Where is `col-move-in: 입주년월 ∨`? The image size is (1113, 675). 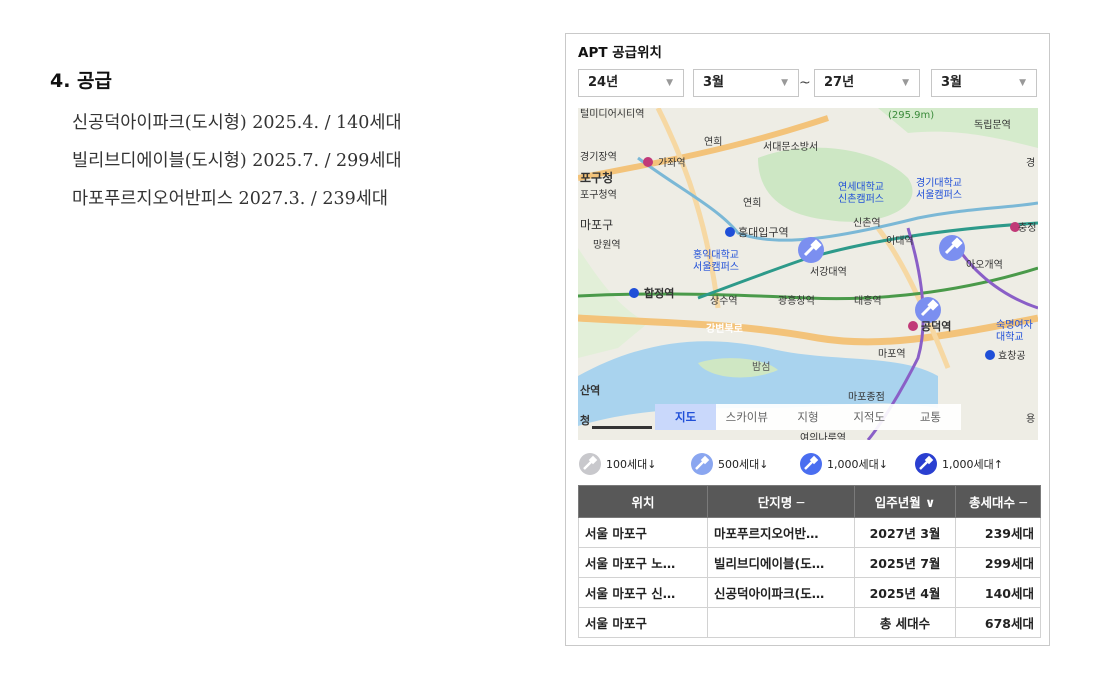
col-move-in: 입주년월 ∨ is located at coordinates (905, 501).